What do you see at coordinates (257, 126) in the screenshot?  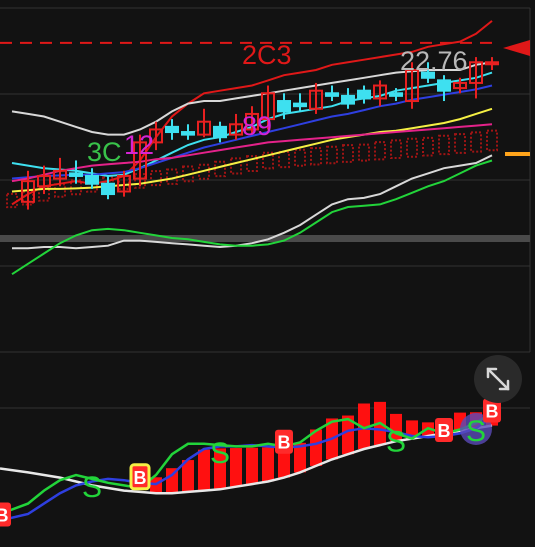 I see `annotation-89: 89` at bounding box center [257, 126].